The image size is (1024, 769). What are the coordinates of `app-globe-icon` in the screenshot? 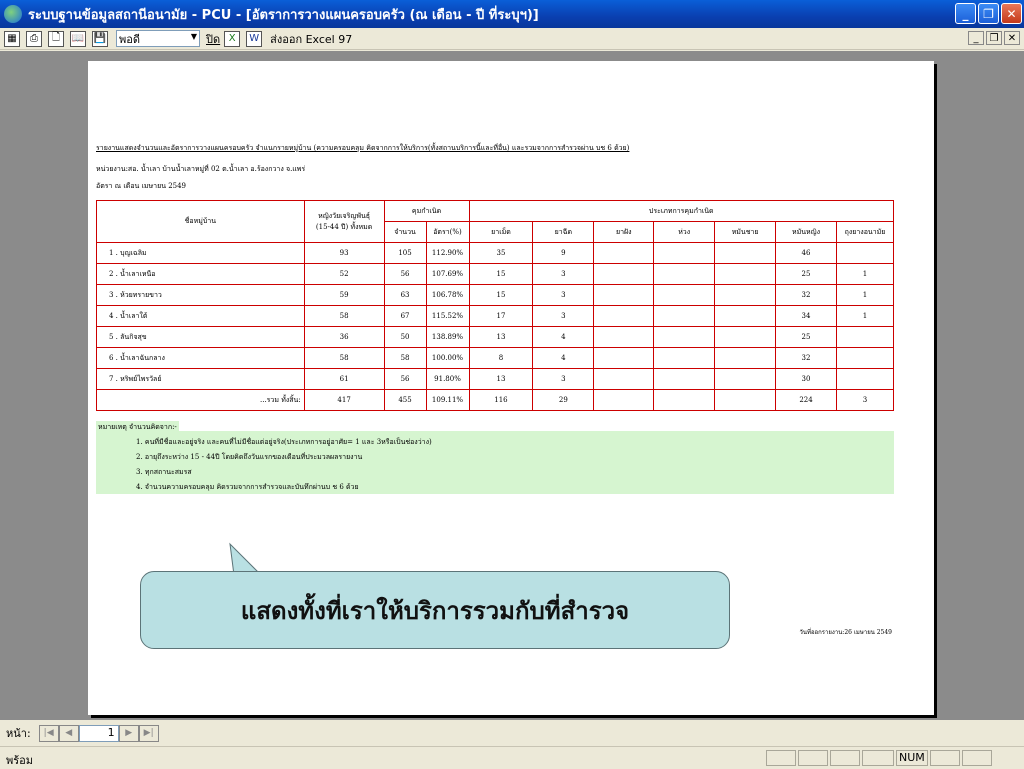 It's located at (13, 14).